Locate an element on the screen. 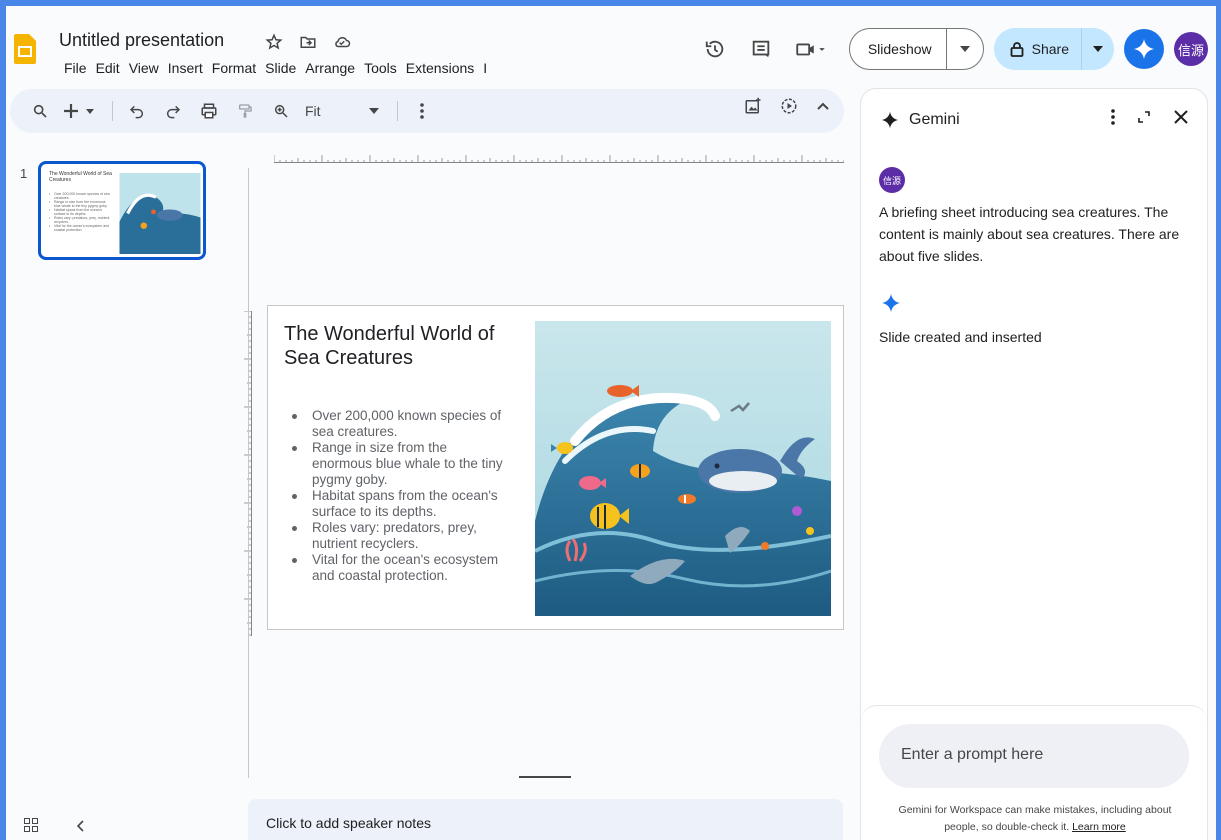 This screenshot has height=840, width=1221. vertical-ruler is located at coordinates (248, 473).